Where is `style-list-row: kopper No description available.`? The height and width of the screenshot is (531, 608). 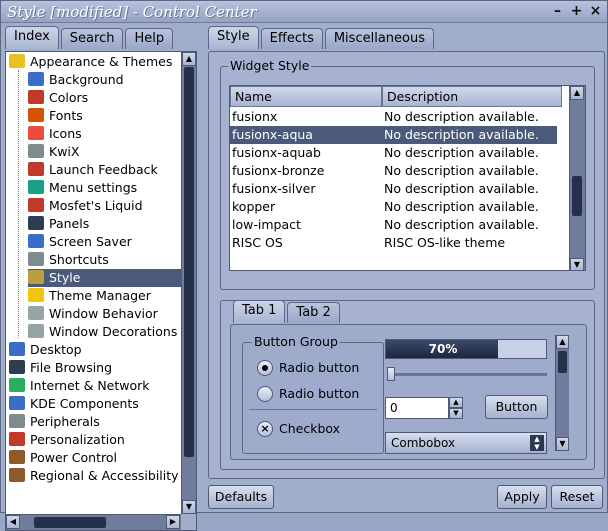
style-list-row: kopper No description available. is located at coordinates (393, 207).